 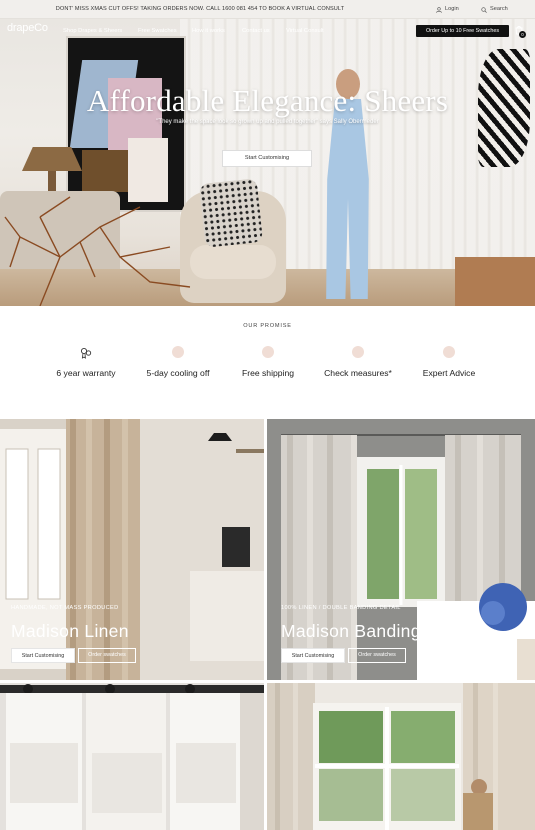 I want to click on hero-title: Affordable Elegance: Sheers, so click(x=267, y=100).